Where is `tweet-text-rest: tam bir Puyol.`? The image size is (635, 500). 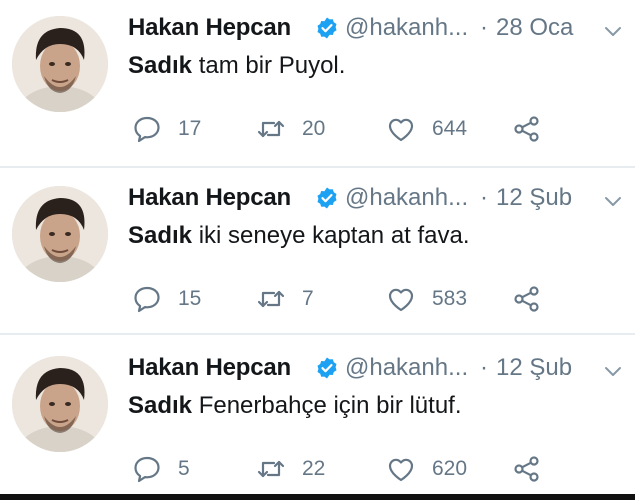 tweet-text-rest: tam bir Puyol. is located at coordinates (269, 65).